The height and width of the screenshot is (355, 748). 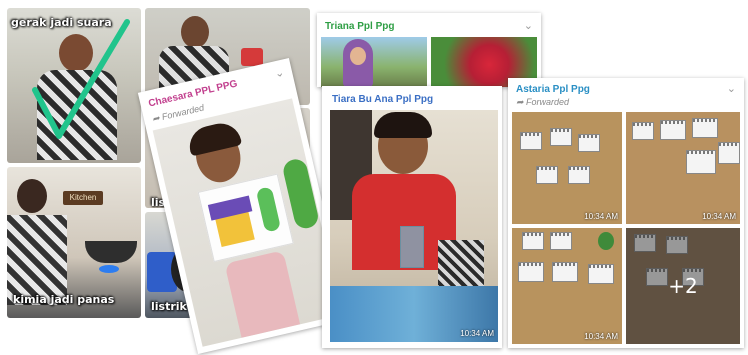 I want to click on collage-photo-left-top: gerak jadi suara, so click(x=74, y=85).